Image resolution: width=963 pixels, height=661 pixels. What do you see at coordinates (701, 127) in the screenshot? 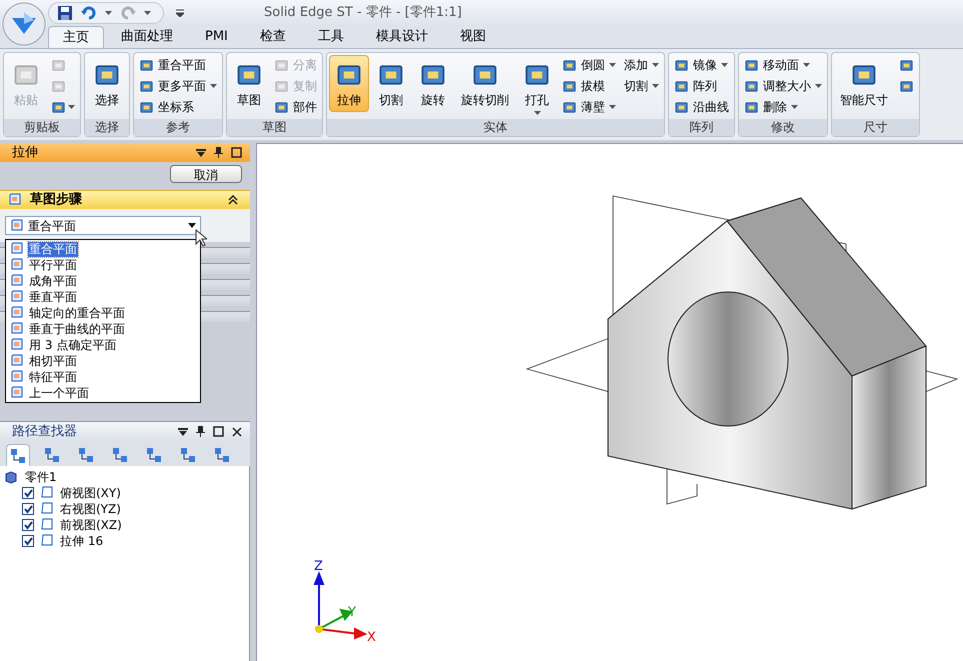
I see `group-label: 阵列` at bounding box center [701, 127].